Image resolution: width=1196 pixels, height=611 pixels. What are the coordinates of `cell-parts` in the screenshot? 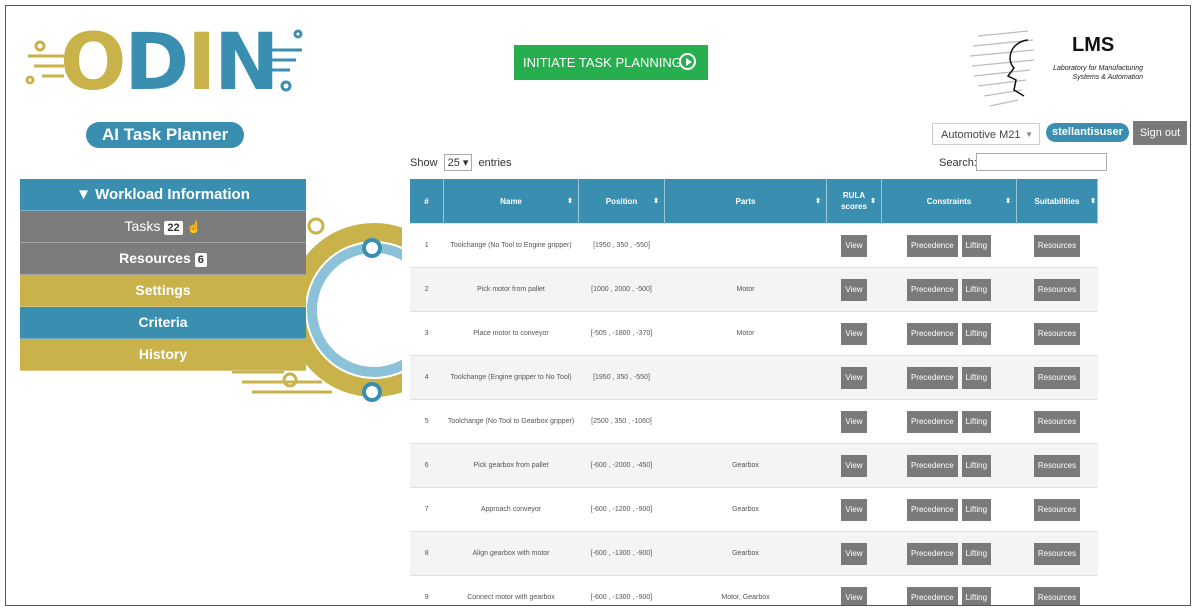 It's located at (745, 245).